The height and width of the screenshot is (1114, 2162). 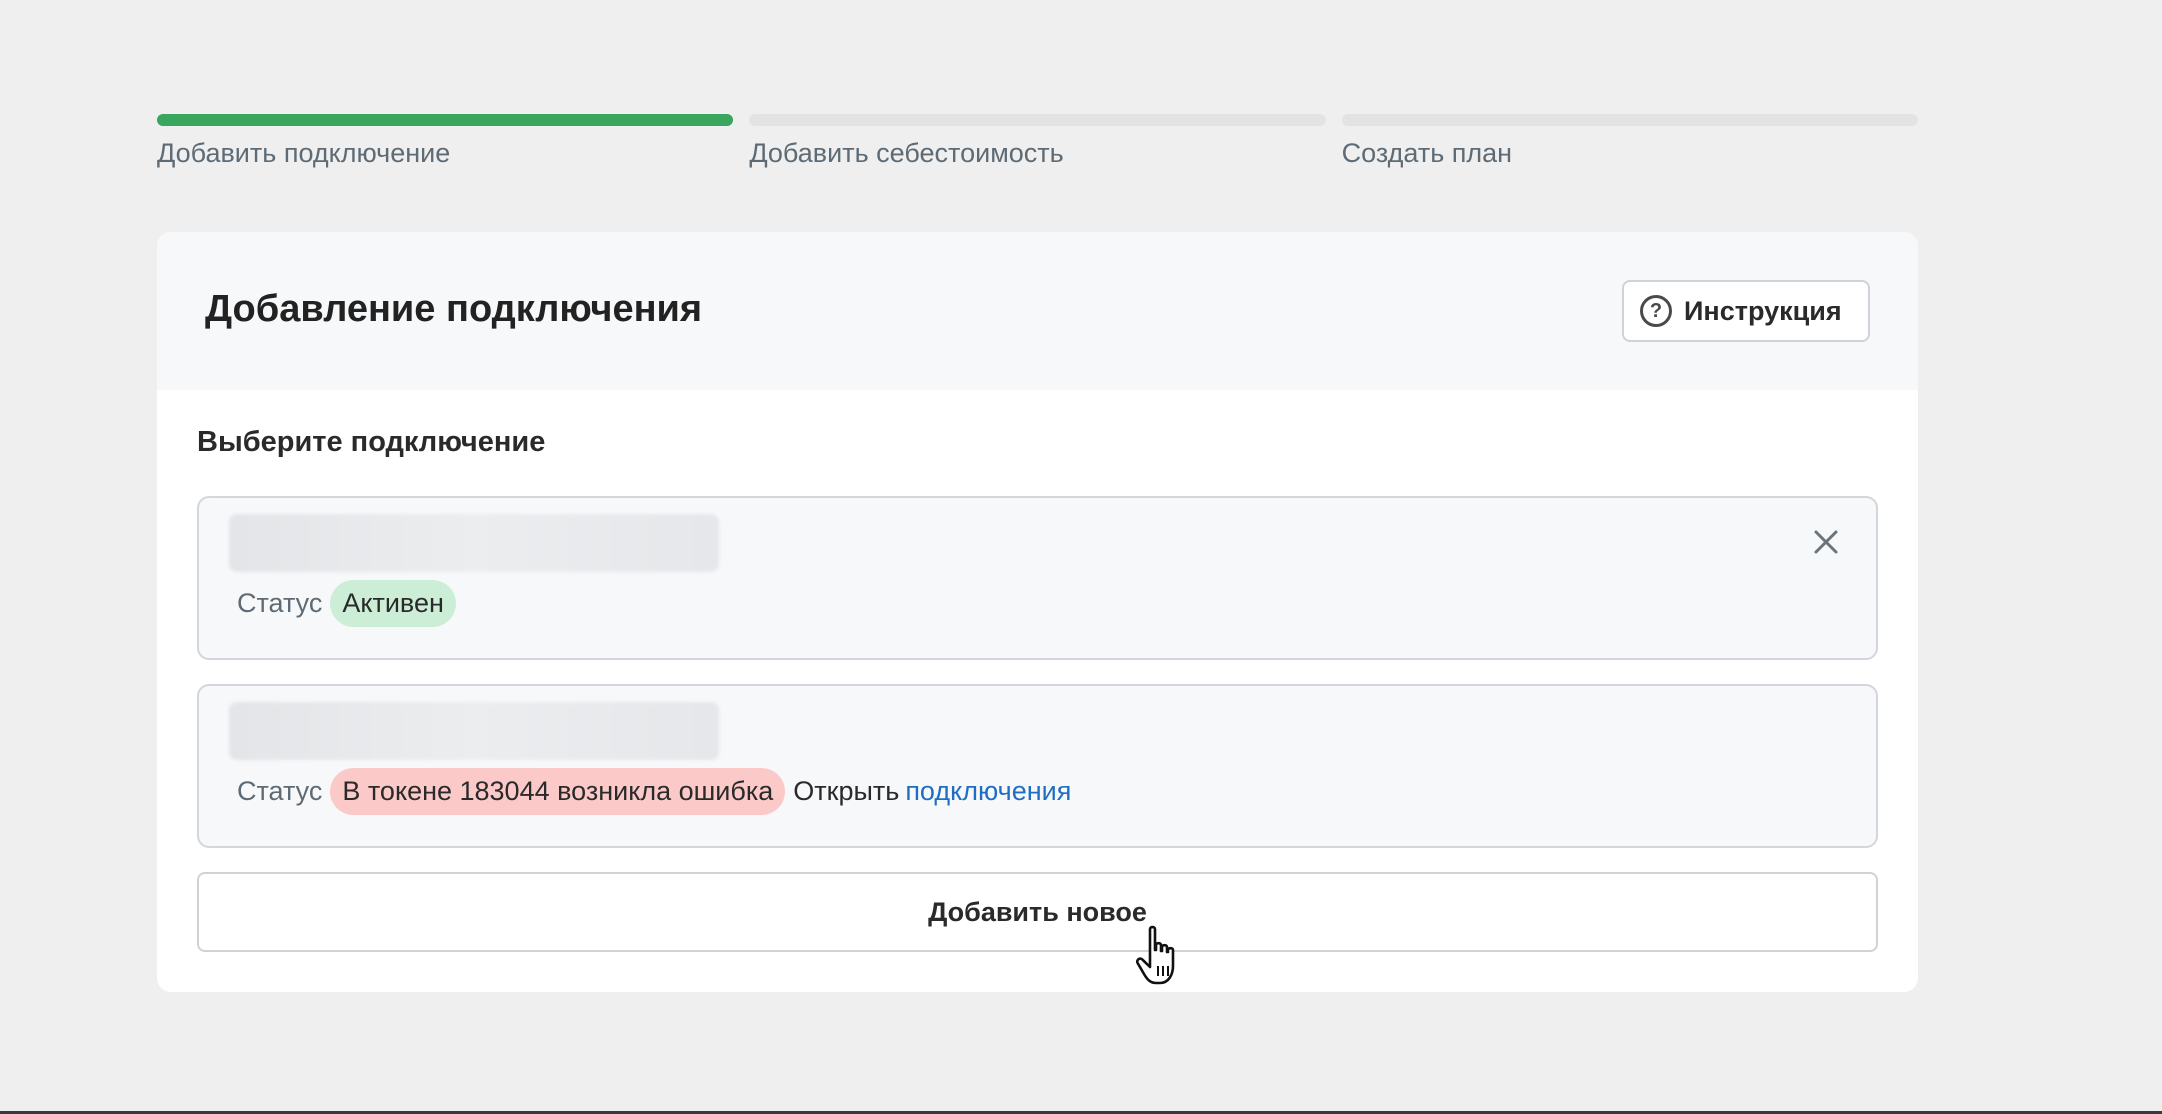 What do you see at coordinates (454, 309) in the screenshot?
I see `page-title: Добавление подключения` at bounding box center [454, 309].